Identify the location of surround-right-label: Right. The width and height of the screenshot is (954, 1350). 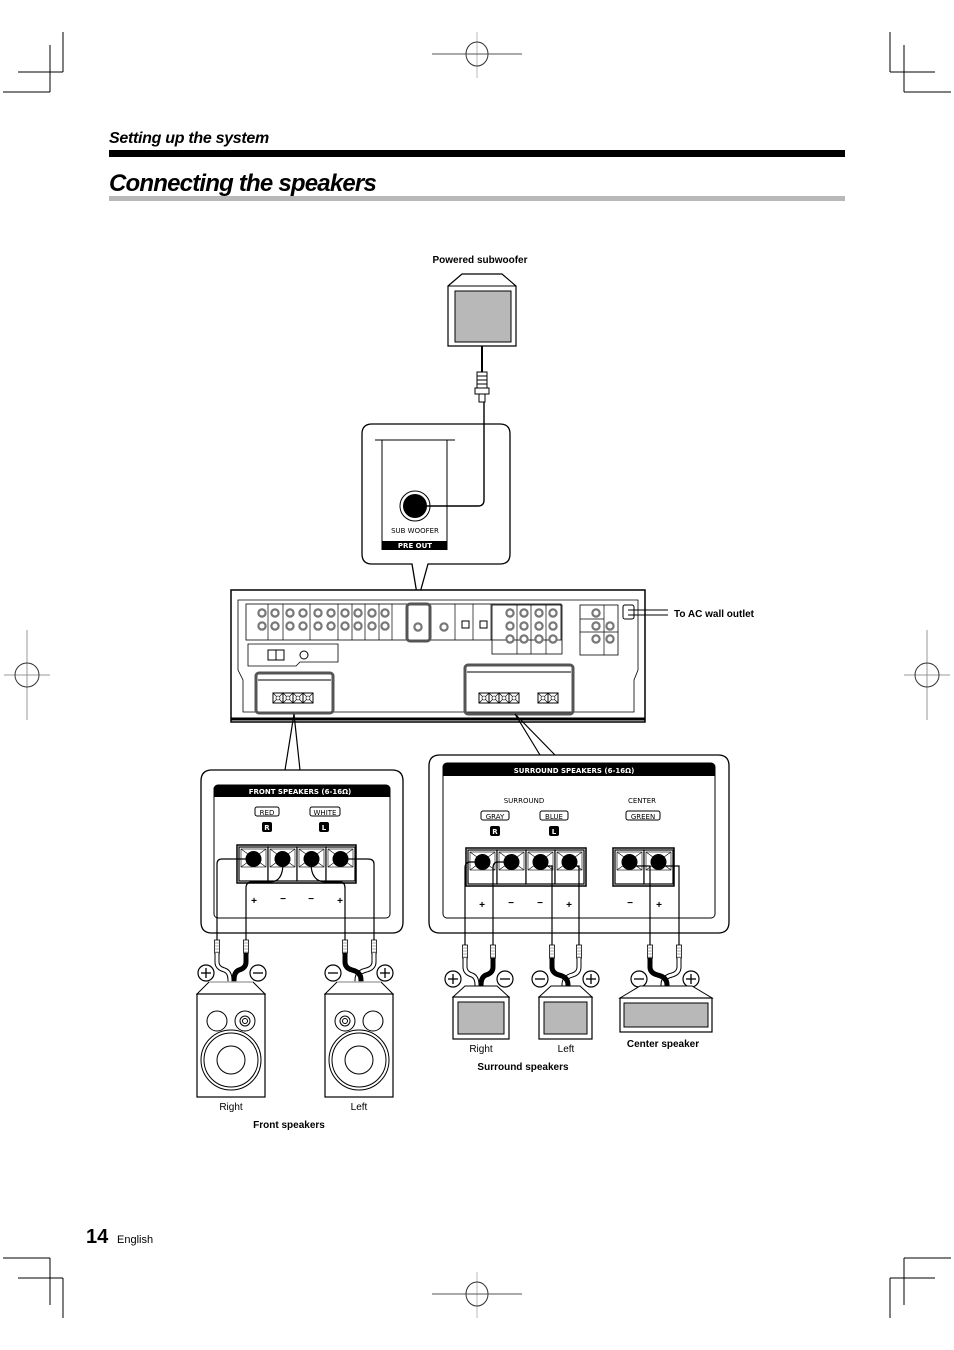
(481, 1049).